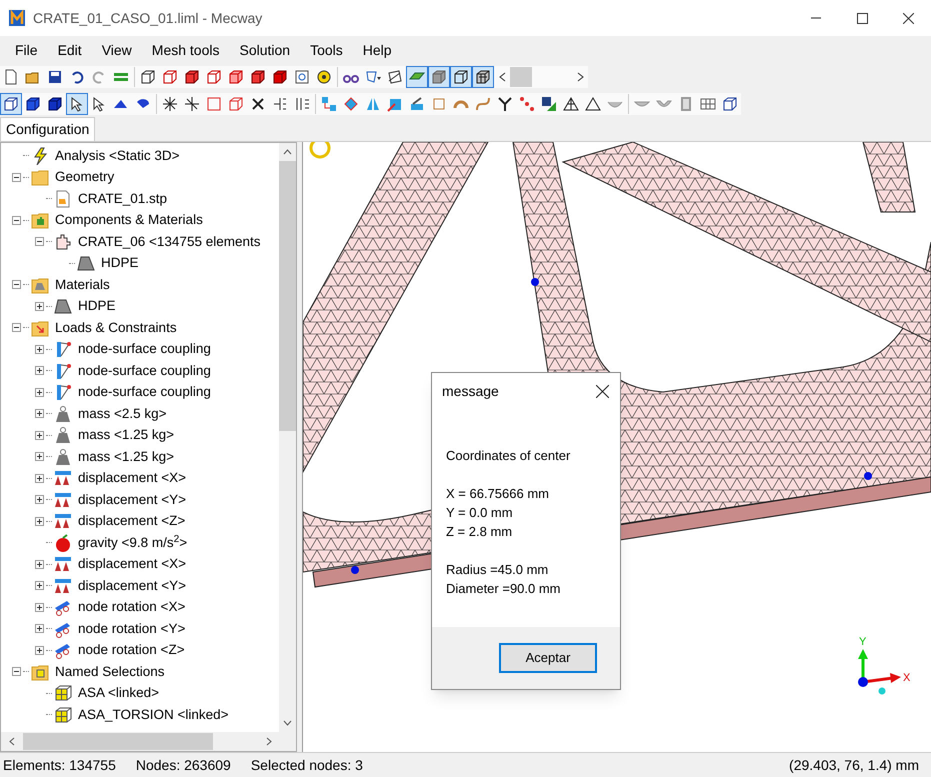 Image resolution: width=931 pixels, height=777 pixels. What do you see at coordinates (169, 242) in the screenshot?
I see `tree-item: CRATE_06 <134755 elements` at bounding box center [169, 242].